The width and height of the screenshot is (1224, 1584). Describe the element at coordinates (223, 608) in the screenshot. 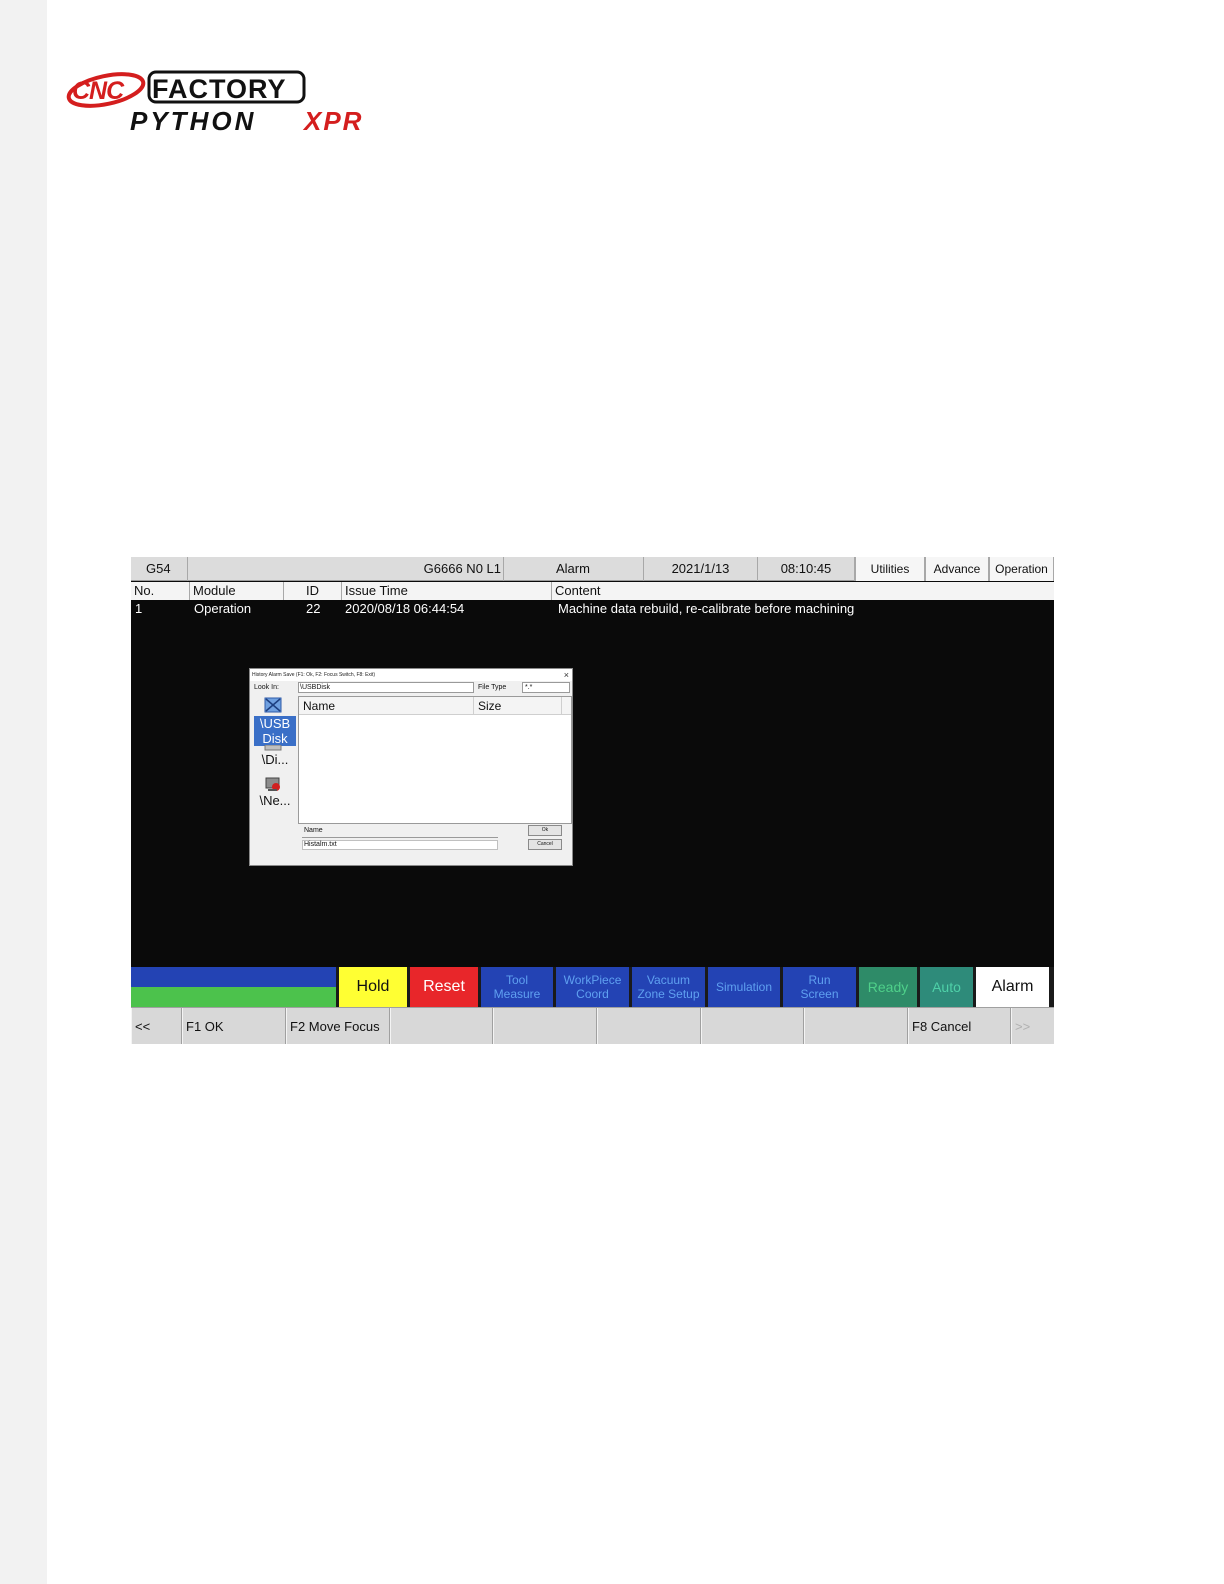

I see `row-module: Operation` at that location.